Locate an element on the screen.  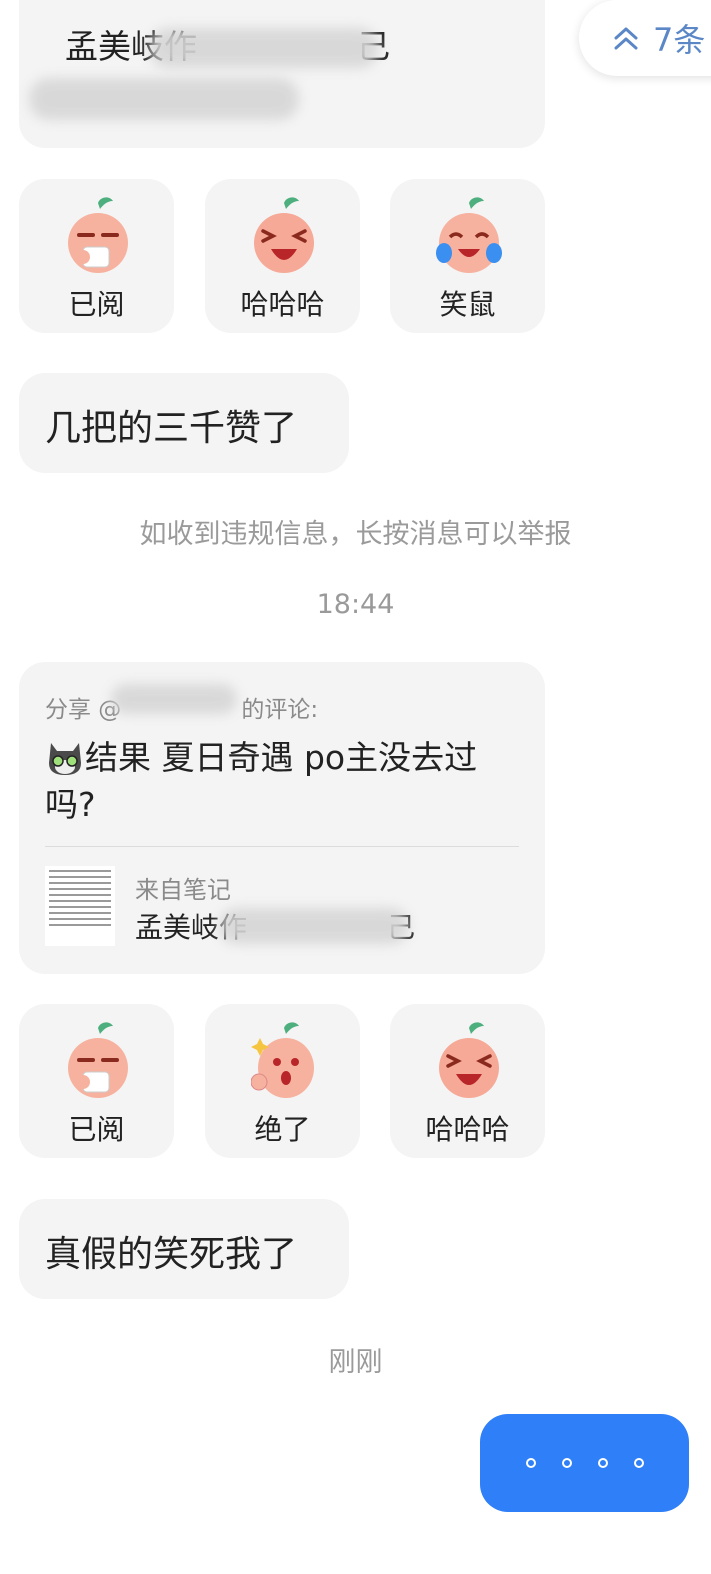
message-card-top: 孟美岐作己 is located at coordinates (282, 74).